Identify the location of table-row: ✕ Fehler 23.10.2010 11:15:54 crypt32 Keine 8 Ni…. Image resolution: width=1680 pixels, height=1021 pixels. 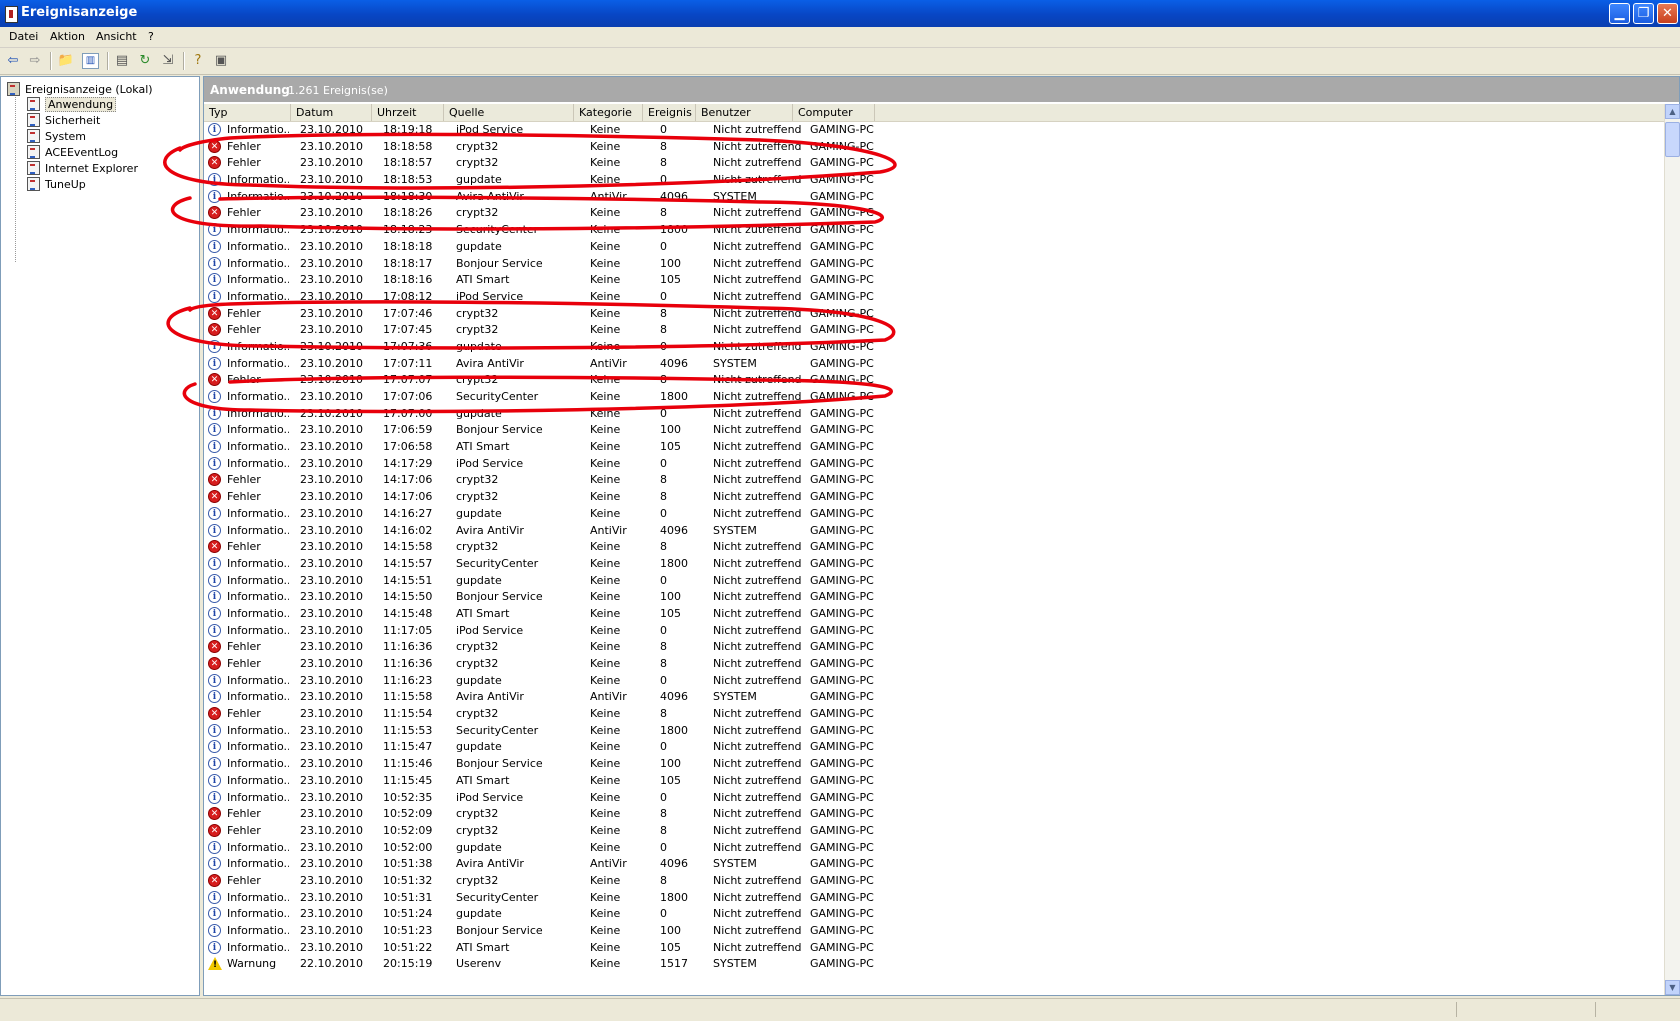
(934, 714).